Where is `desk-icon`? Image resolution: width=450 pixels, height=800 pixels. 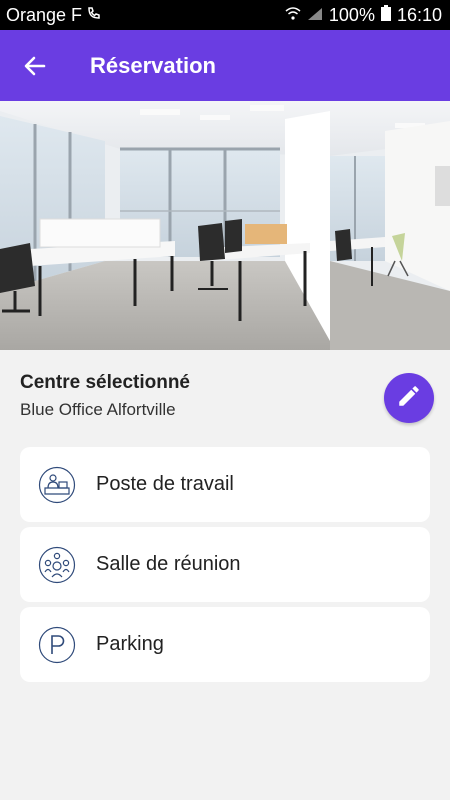
desk-icon is located at coordinates (57, 485).